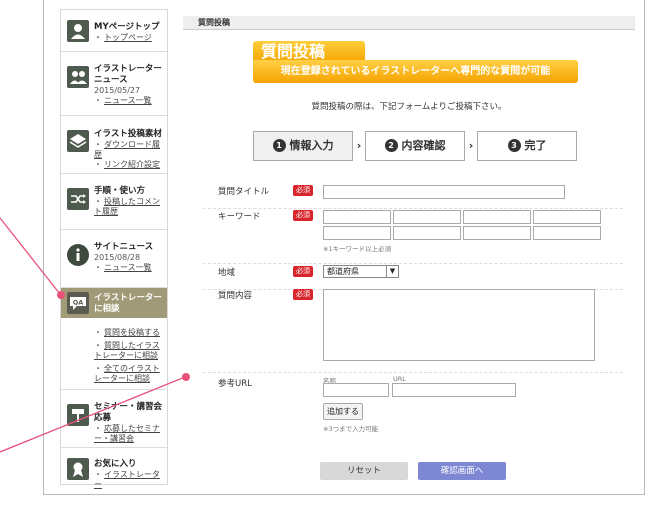 Image resolution: width=645 pixels, height=510 pixels. I want to click on add-button: 追加する, so click(343, 411).